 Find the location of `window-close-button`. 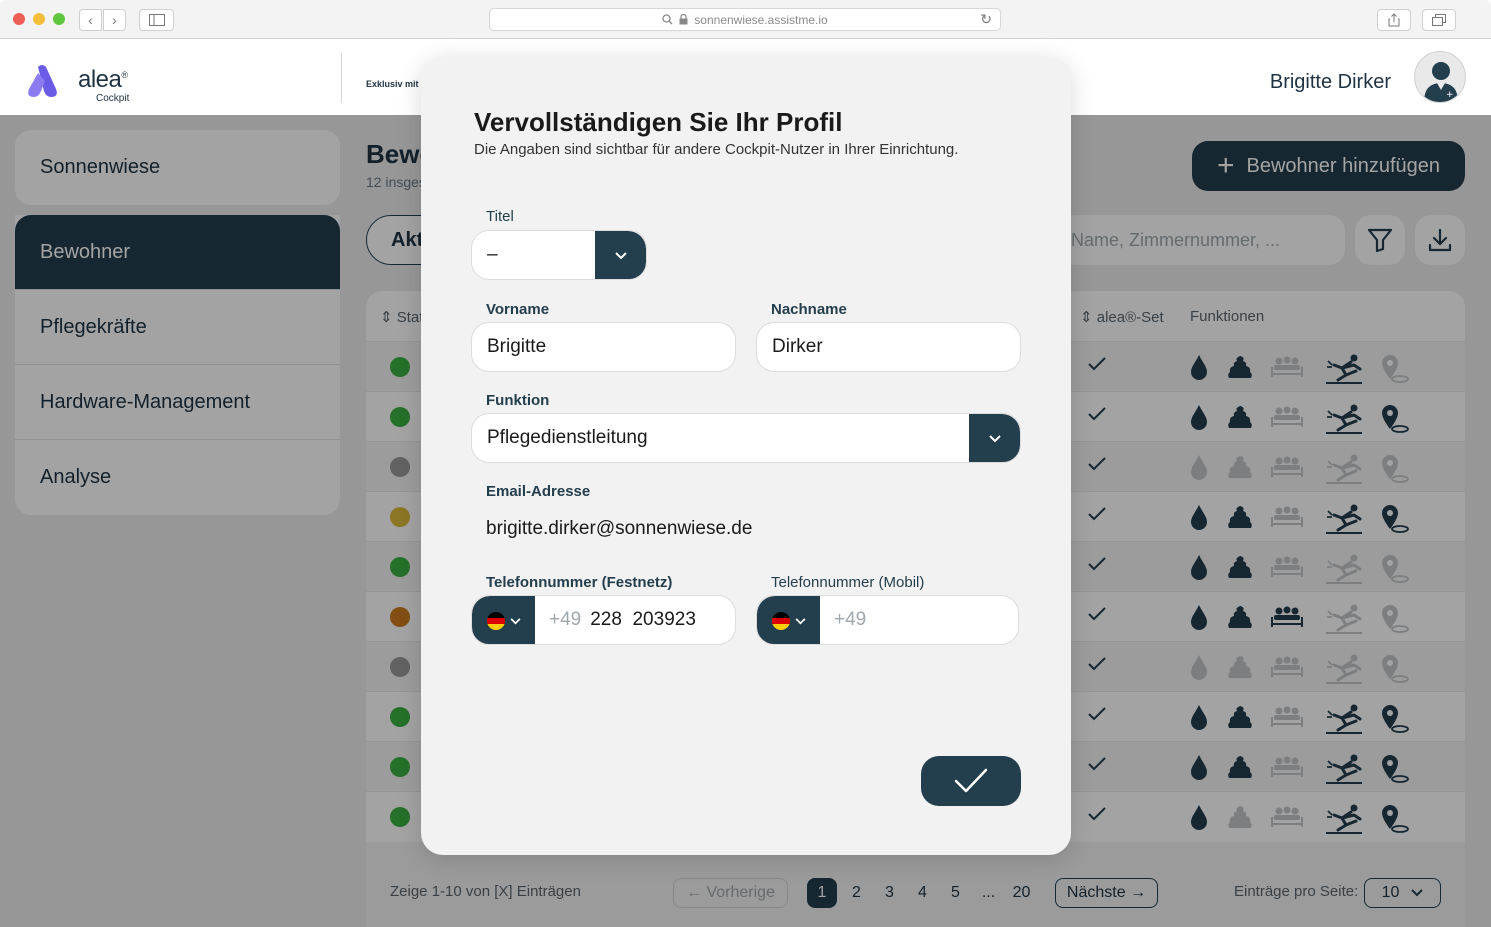

window-close-button is located at coordinates (19, 19).